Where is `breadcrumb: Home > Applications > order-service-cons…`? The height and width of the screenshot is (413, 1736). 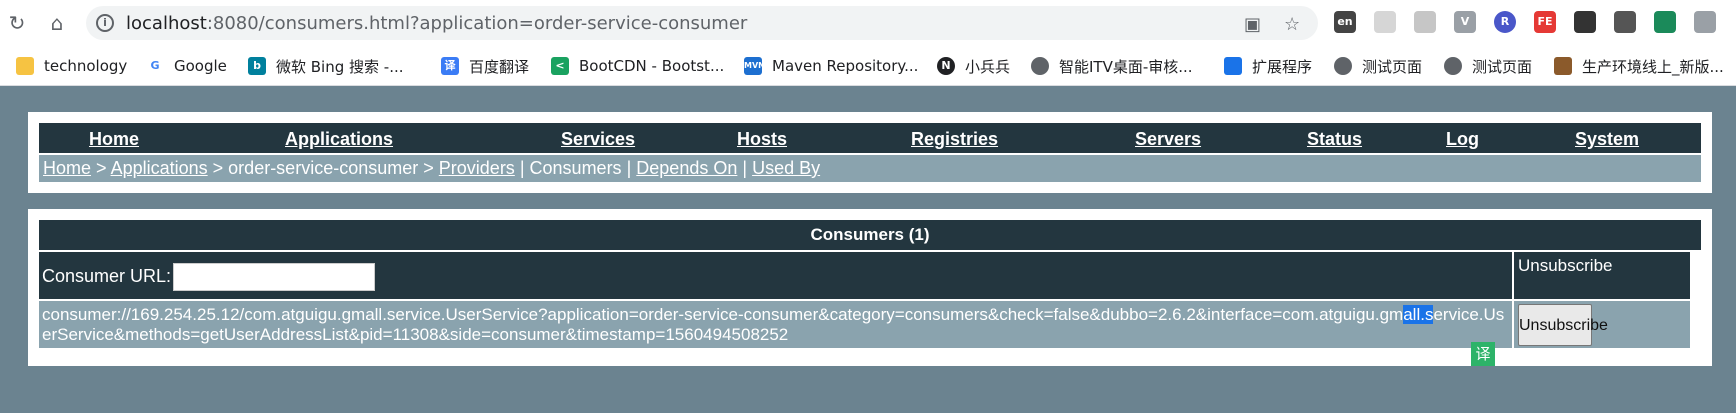 breadcrumb: Home > Applications > order-service-cons… is located at coordinates (870, 168).